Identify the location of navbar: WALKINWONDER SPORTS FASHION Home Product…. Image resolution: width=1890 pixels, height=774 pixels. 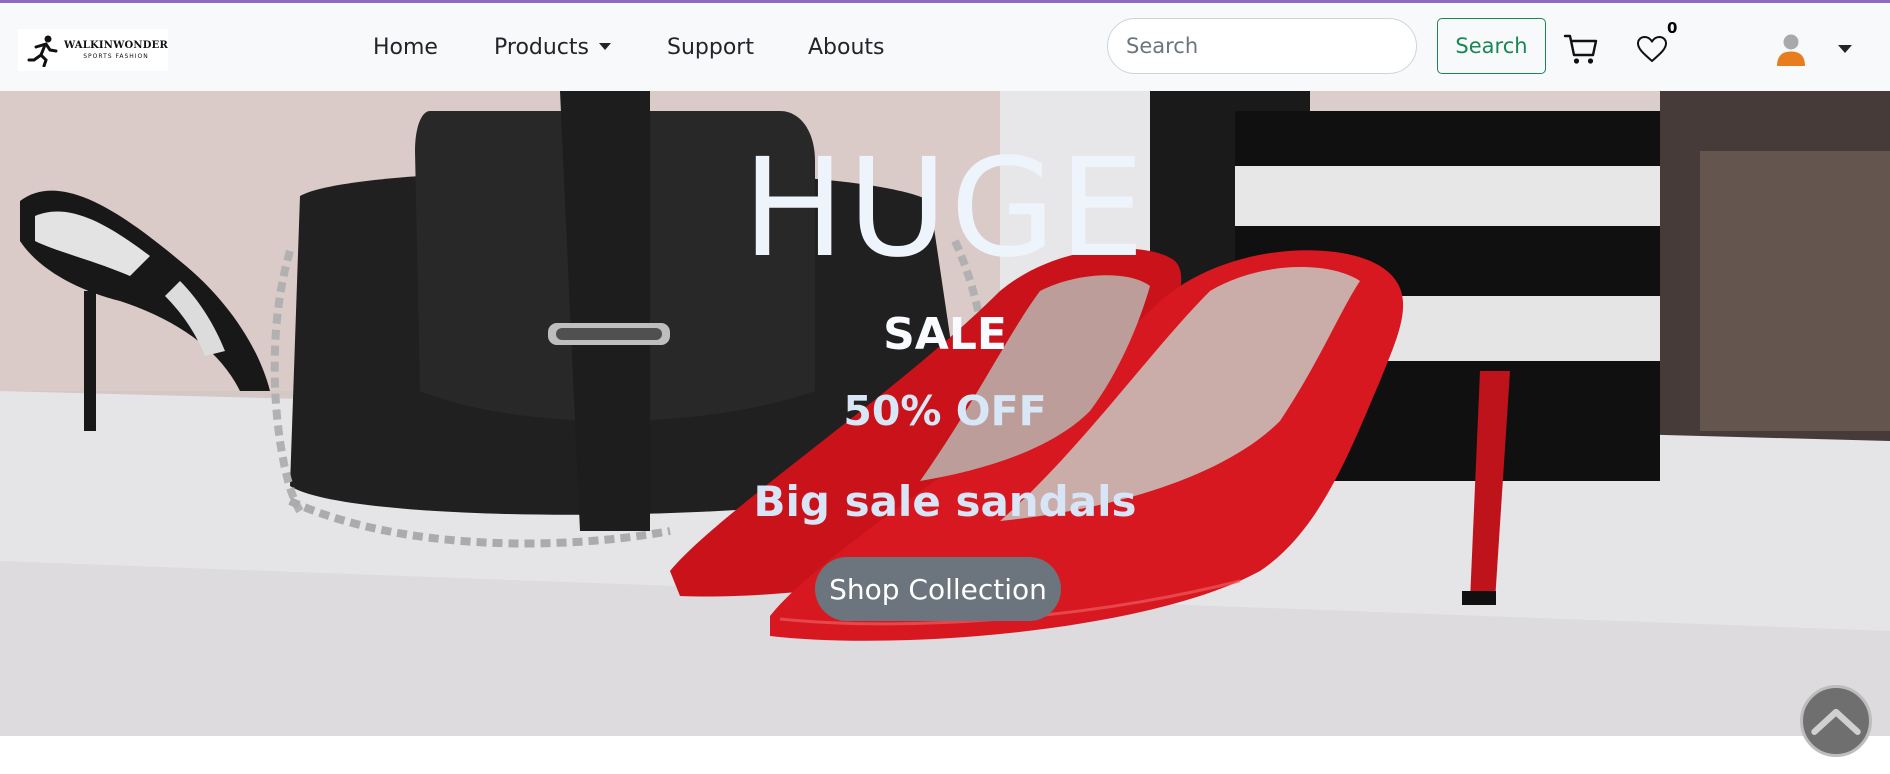
(945, 47).